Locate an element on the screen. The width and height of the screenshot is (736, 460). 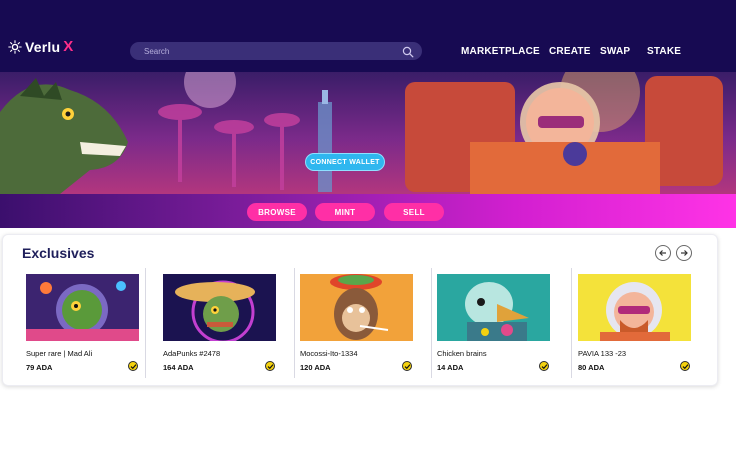
nft-card: Super rare | Mad Ali 79 ADA is located at coordinates (83, 323).